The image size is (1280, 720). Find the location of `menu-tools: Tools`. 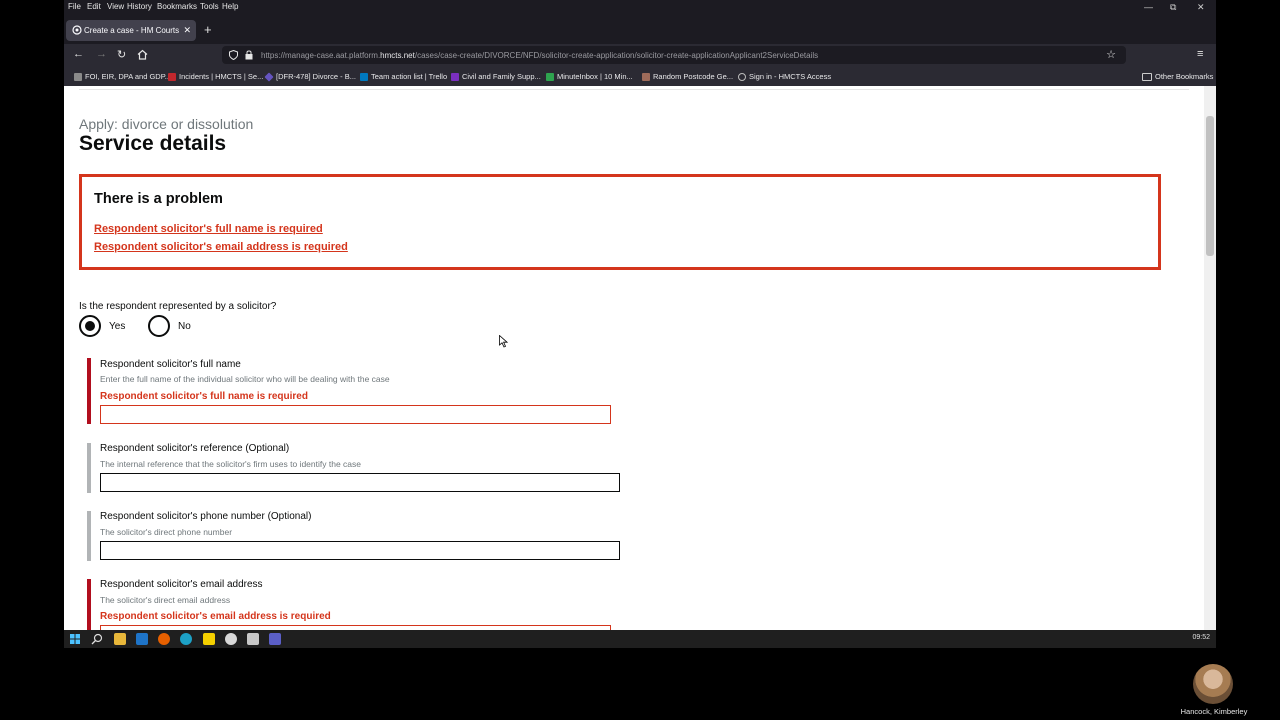

menu-tools: Tools is located at coordinates (209, 6).